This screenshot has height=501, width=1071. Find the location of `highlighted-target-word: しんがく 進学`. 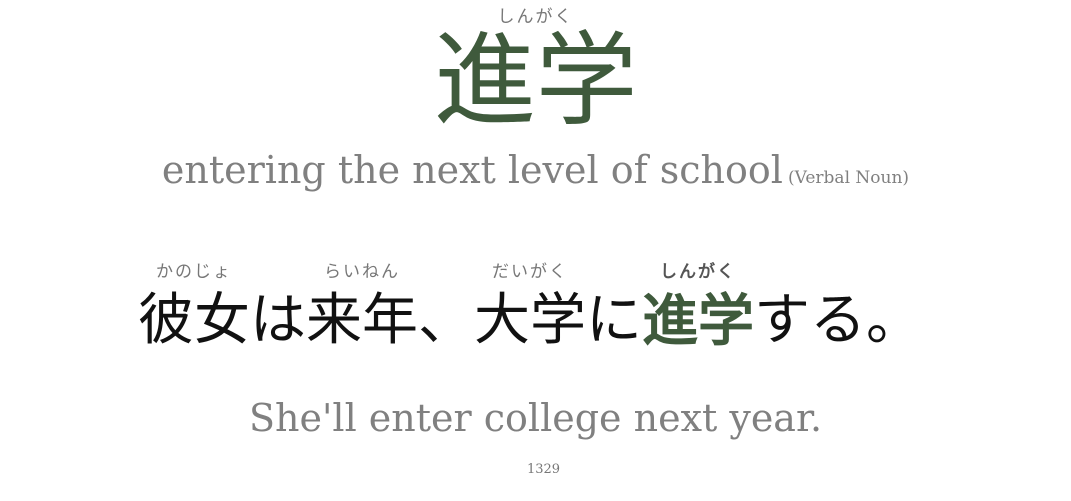

highlighted-target-word: しんがく 進学 is located at coordinates (698, 311).